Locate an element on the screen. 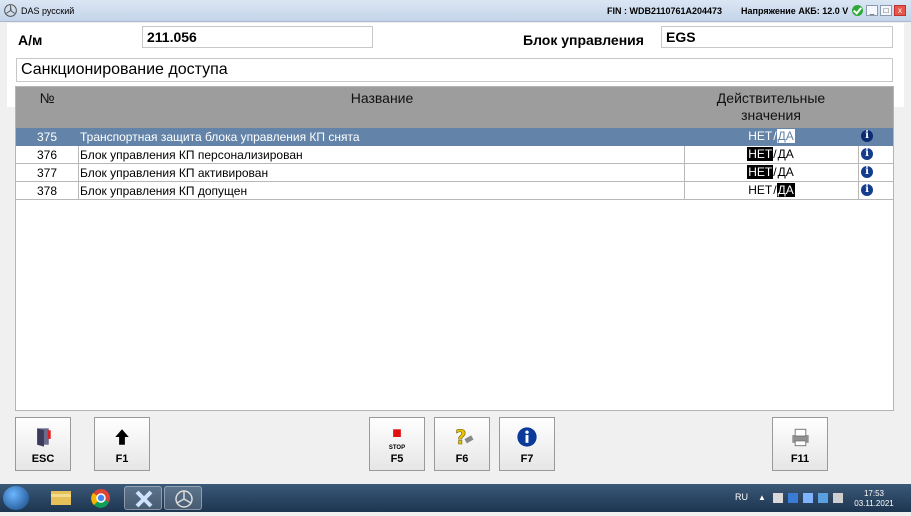 Image resolution: width=911 pixels, height=516 pixels. mercedes-star-icon is located at coordinates (10, 10).